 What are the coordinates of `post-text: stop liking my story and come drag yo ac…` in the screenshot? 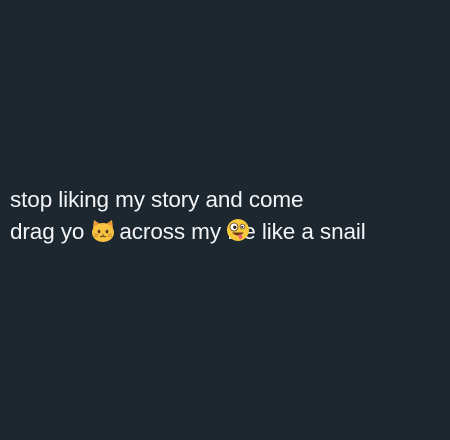 It's located at (228, 216).